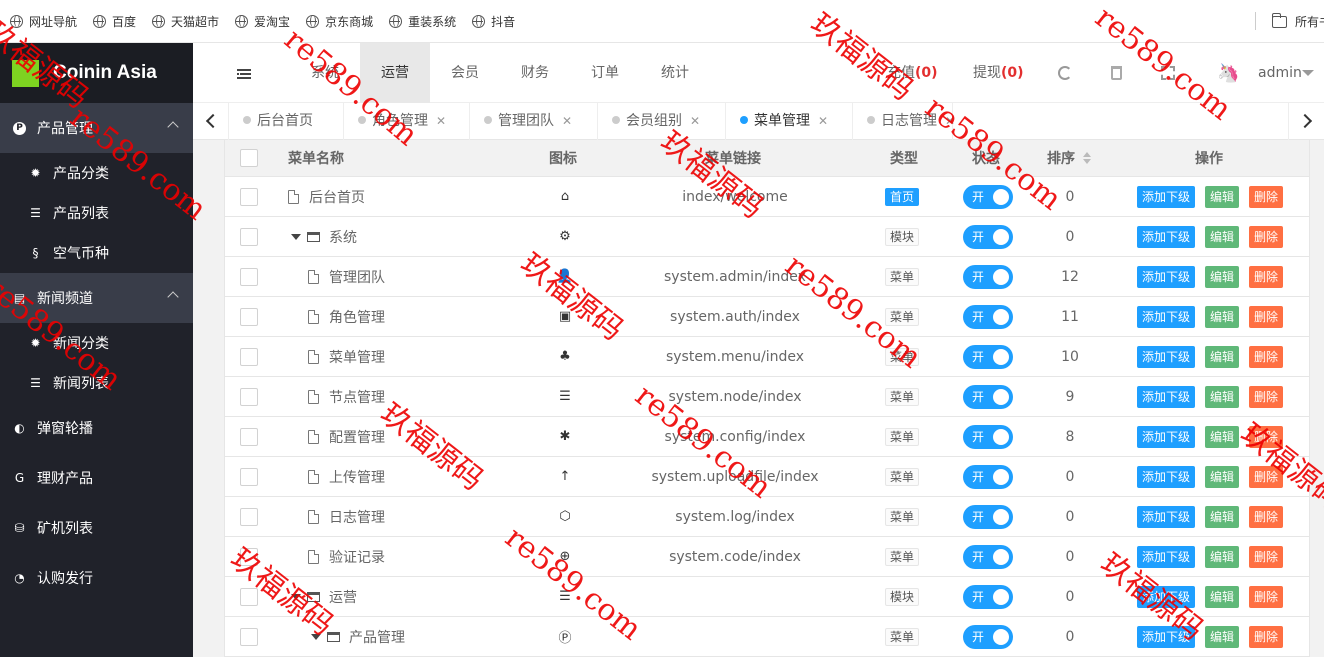 The width and height of the screenshot is (1324, 657). I want to click on bookmark-item: 天猫超市, so click(185, 21).